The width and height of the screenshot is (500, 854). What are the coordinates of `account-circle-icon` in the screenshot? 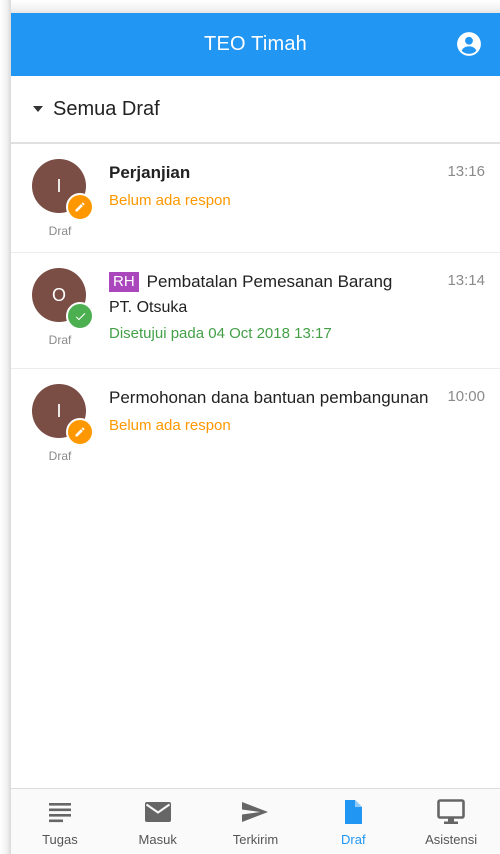 It's located at (469, 44).